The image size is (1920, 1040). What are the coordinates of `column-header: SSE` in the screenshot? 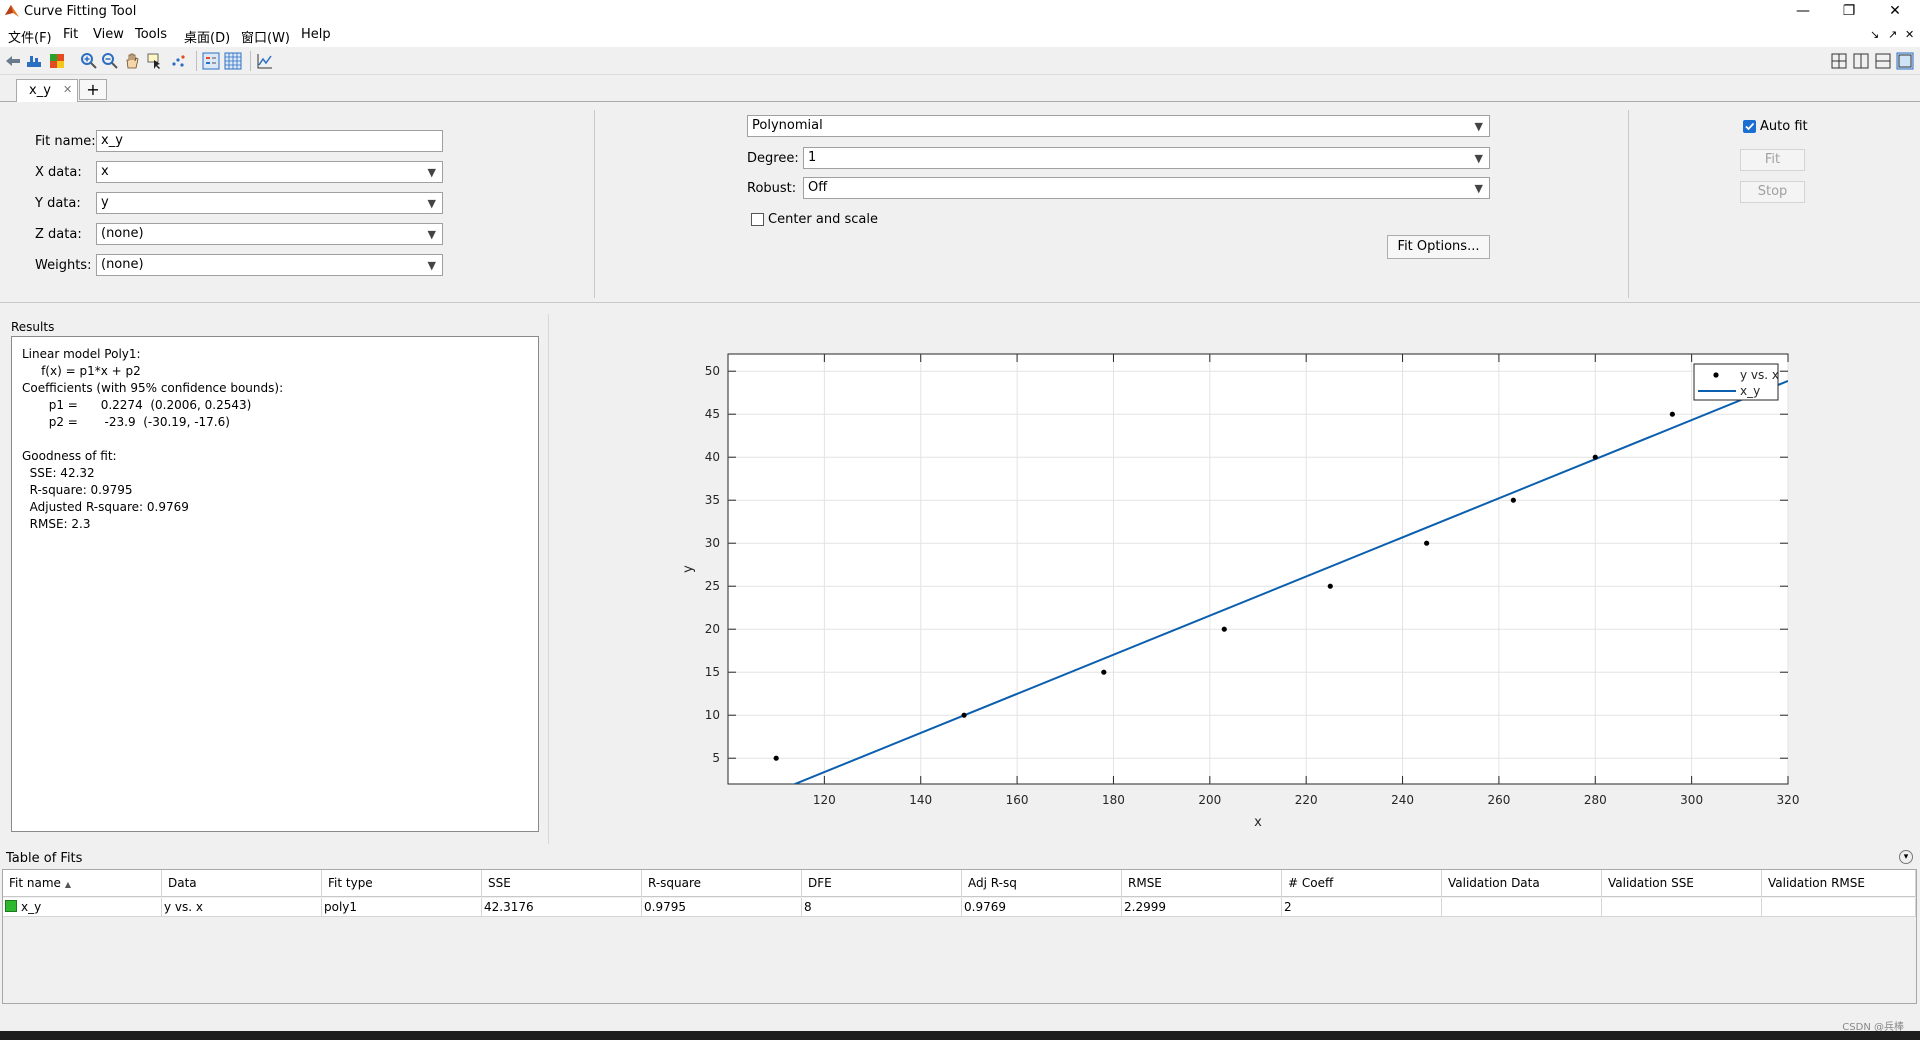 It's located at (562, 883).